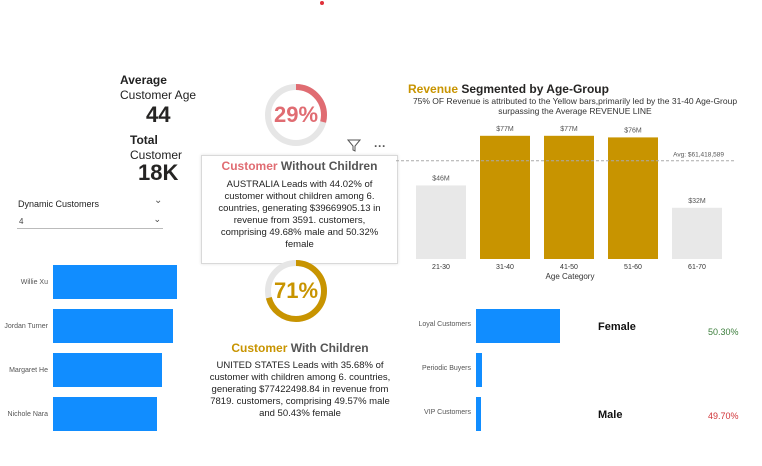 The width and height of the screenshot is (762, 466). What do you see at coordinates (157, 219) in the screenshot?
I see `dropdown-chevron-icon: ⌄` at bounding box center [157, 219].